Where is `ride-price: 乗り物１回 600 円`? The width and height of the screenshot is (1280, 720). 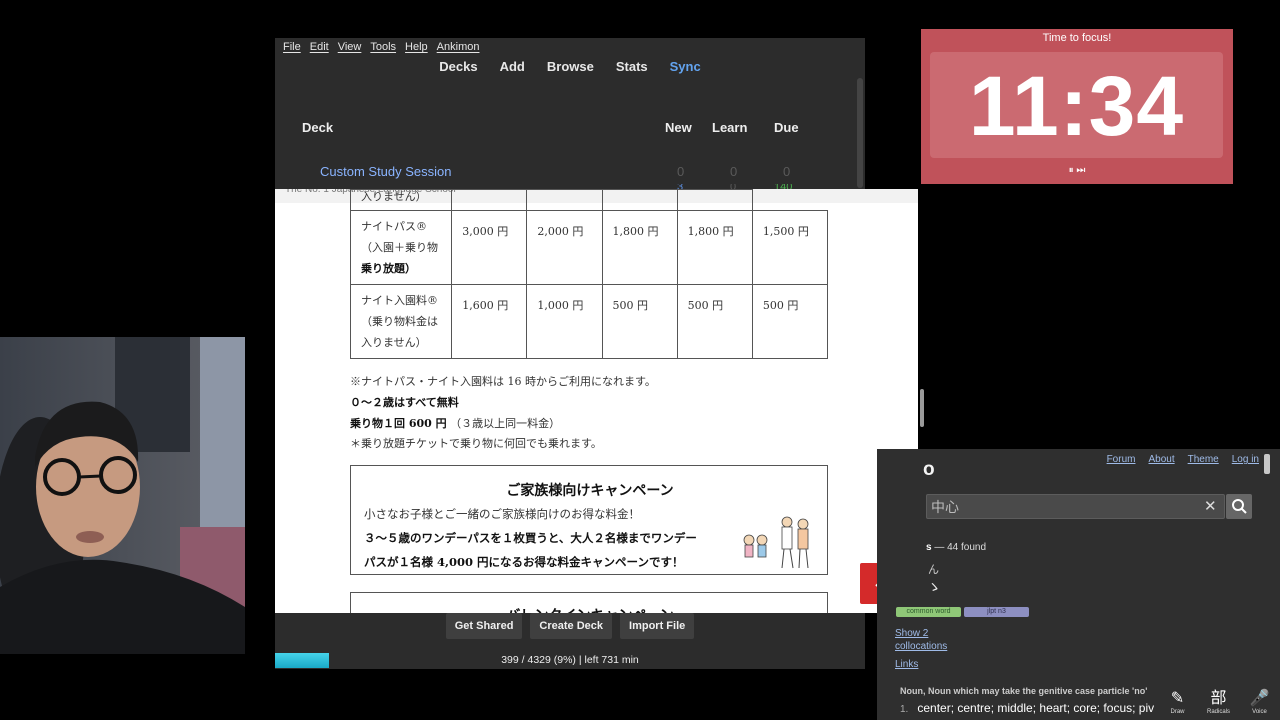 ride-price: 乗り物１回 600 円 is located at coordinates (398, 423).